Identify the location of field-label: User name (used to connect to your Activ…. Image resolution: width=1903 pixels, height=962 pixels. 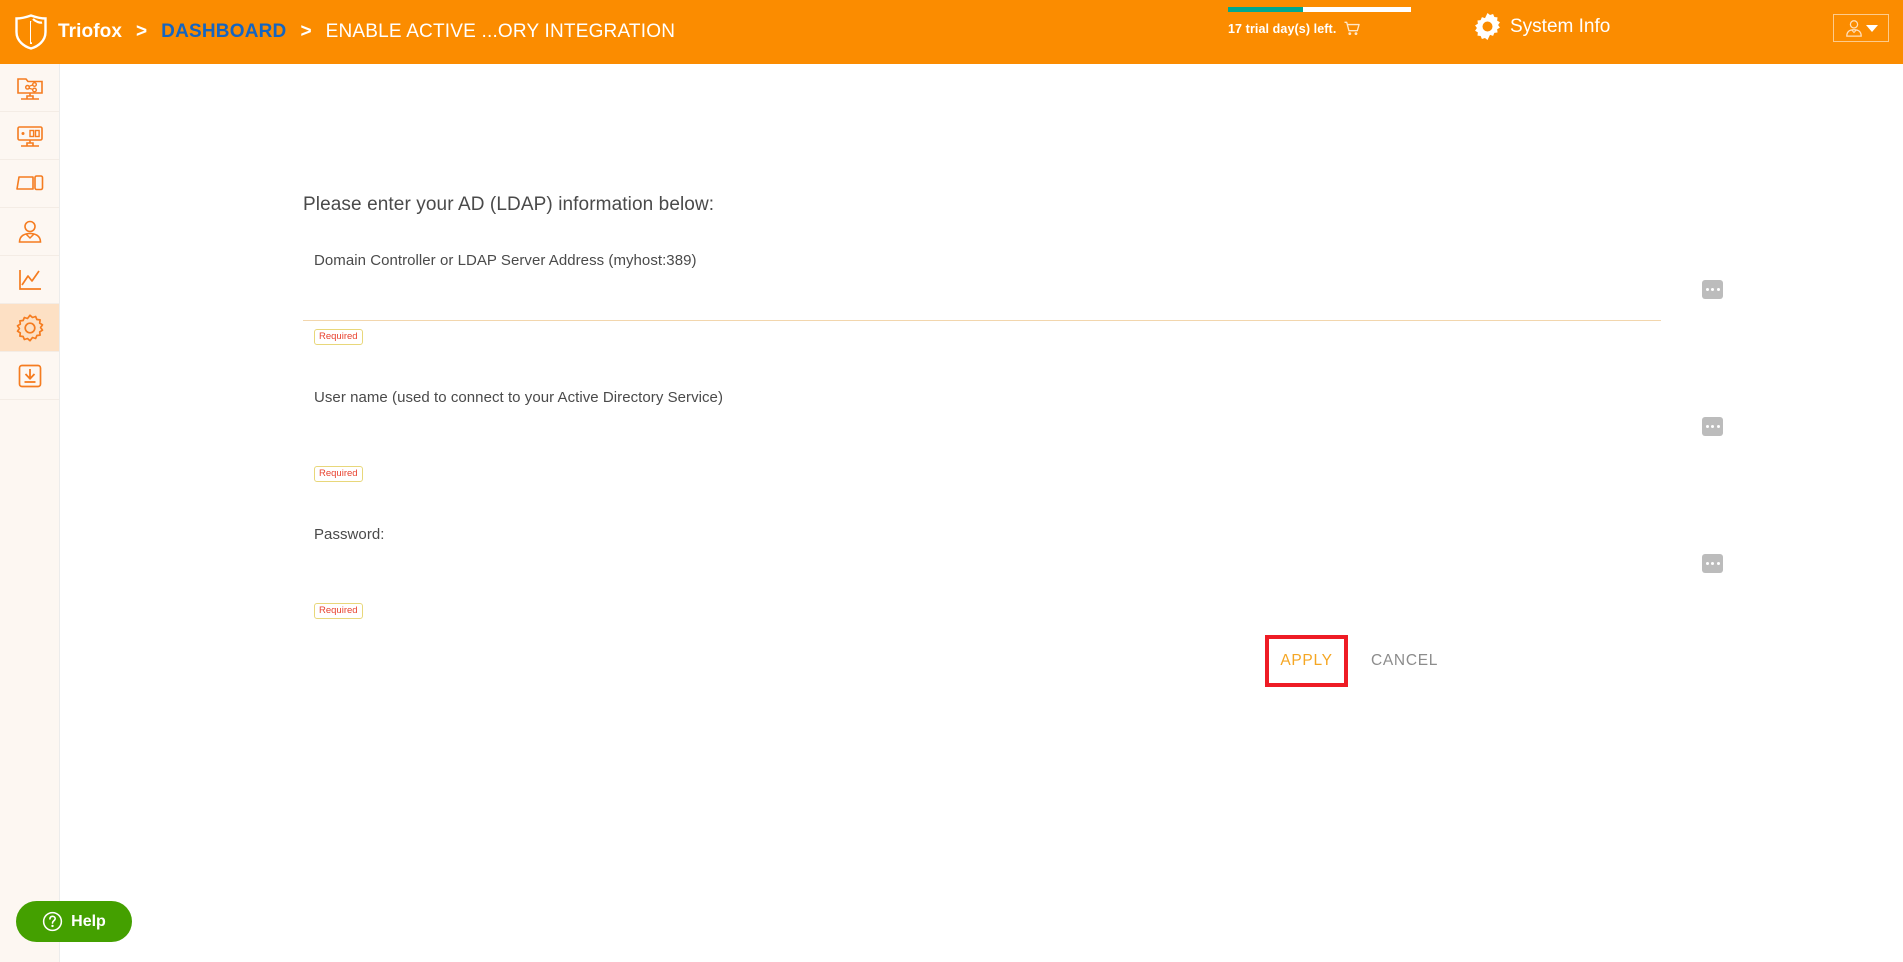
(518, 397).